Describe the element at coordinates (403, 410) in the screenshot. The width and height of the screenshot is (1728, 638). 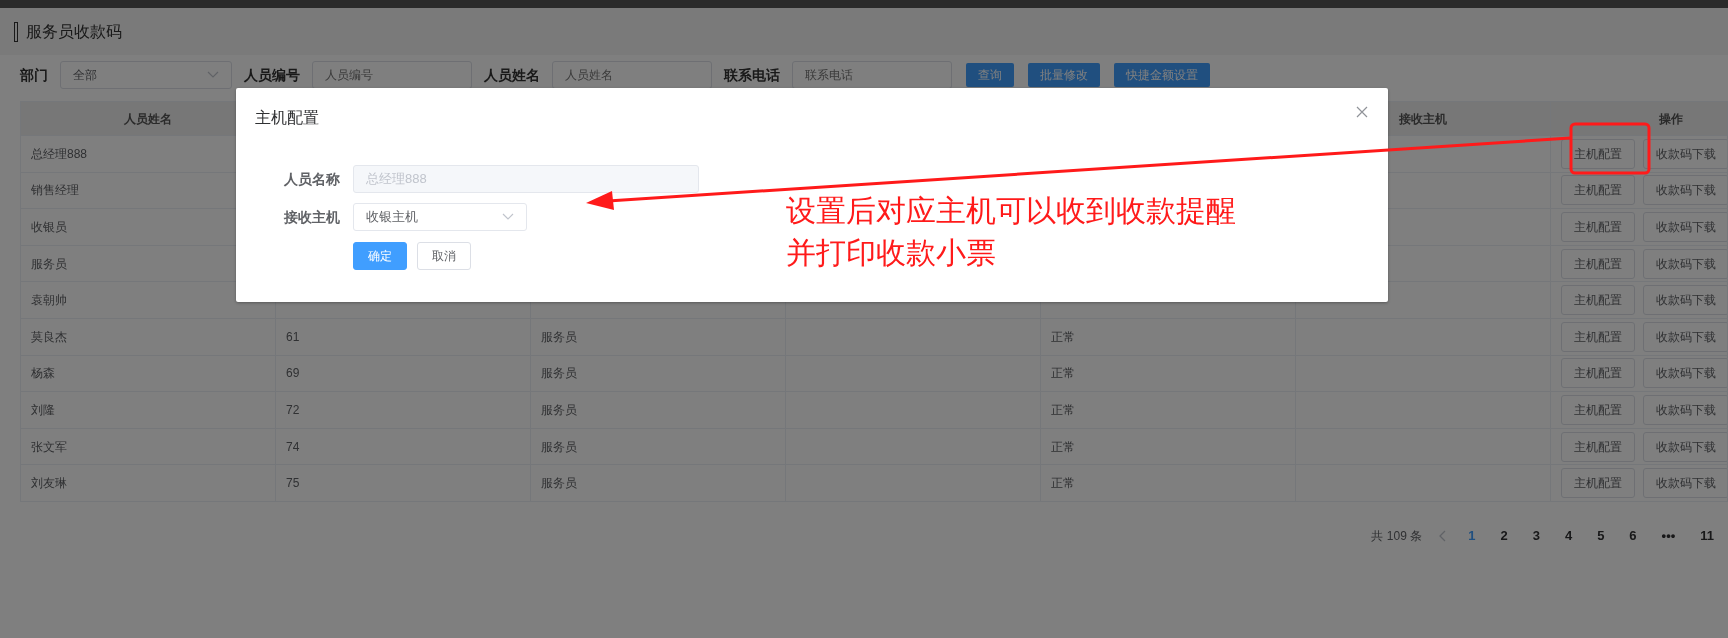
I see `table-cell: 72` at that location.